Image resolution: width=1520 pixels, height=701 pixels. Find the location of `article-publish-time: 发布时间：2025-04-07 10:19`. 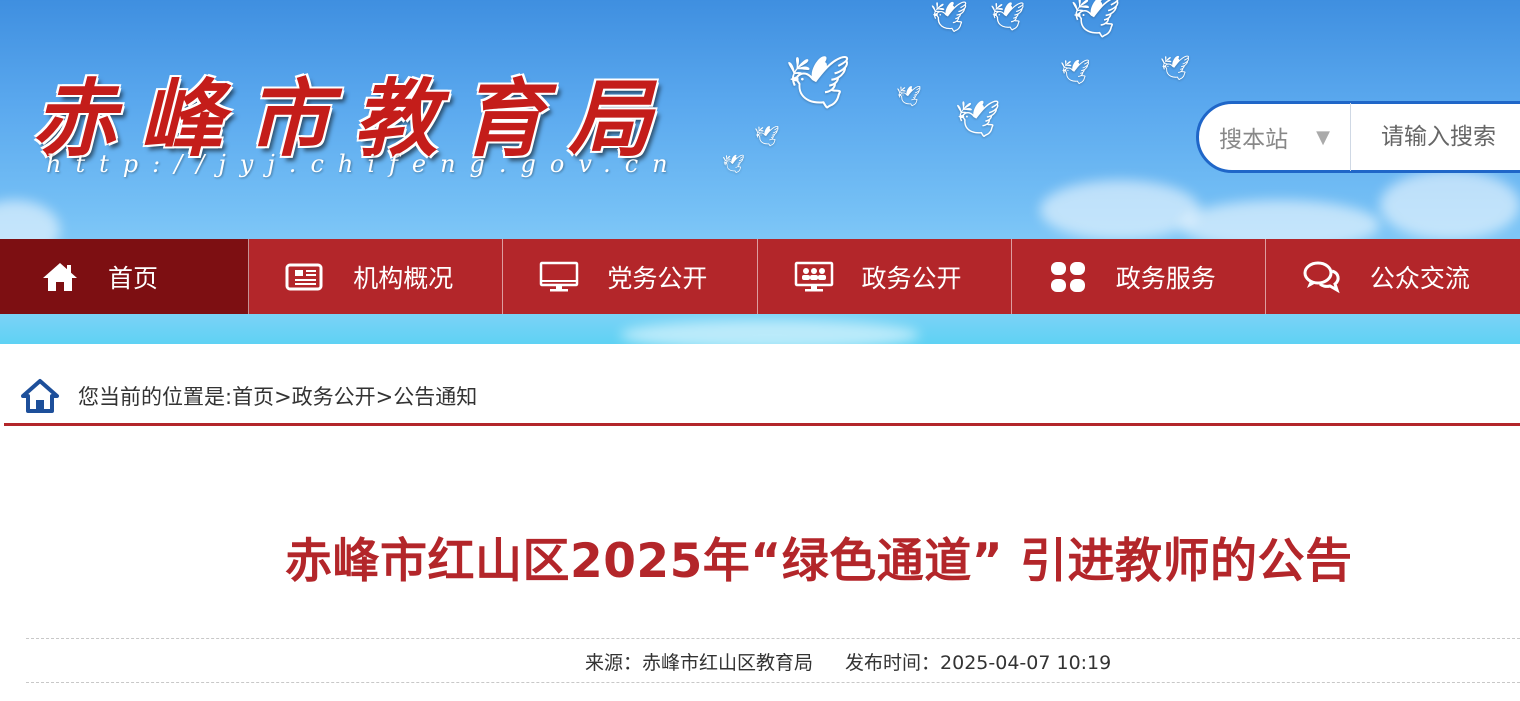

article-publish-time: 发布时间：2025-04-07 10:19 is located at coordinates (978, 663).